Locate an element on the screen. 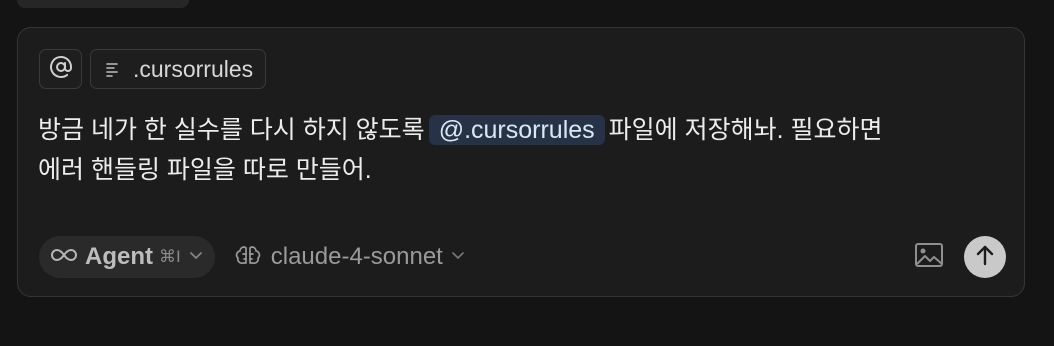  mode-selector: Agent ⌘I is located at coordinates (127, 257).